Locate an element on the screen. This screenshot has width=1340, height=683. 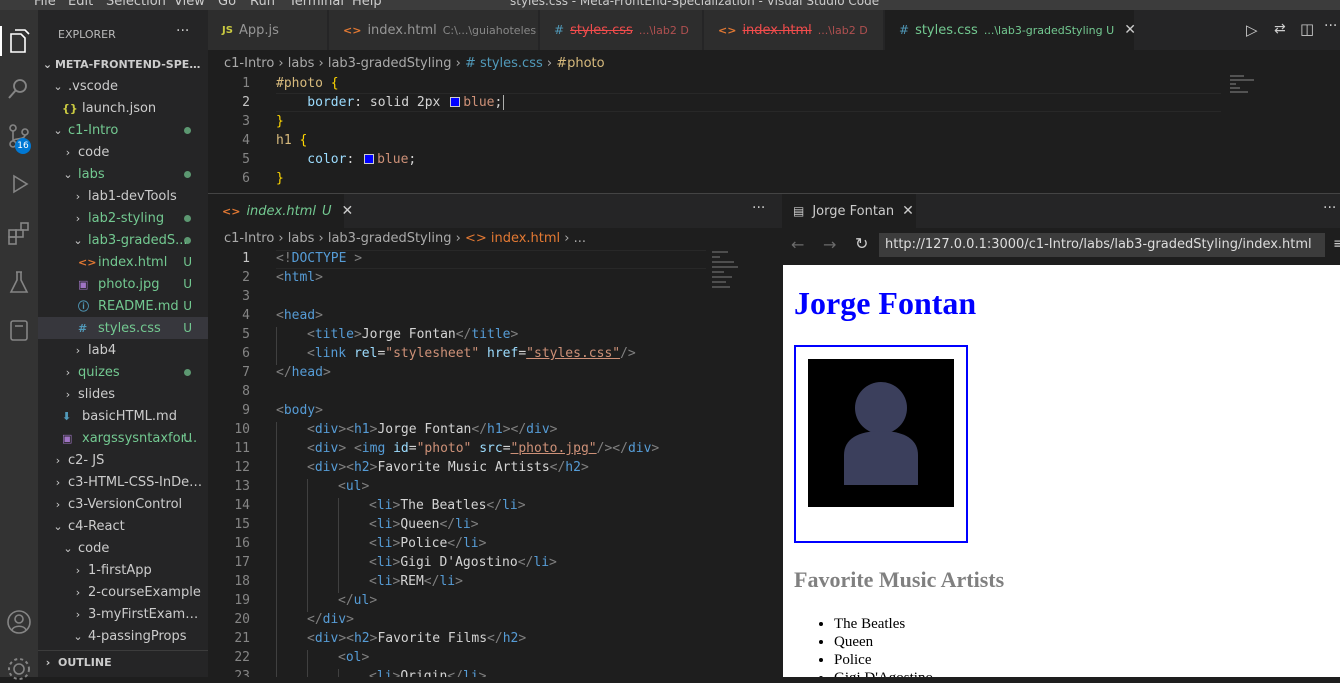
tree-item-label: c2- JS is located at coordinates (86, 460).